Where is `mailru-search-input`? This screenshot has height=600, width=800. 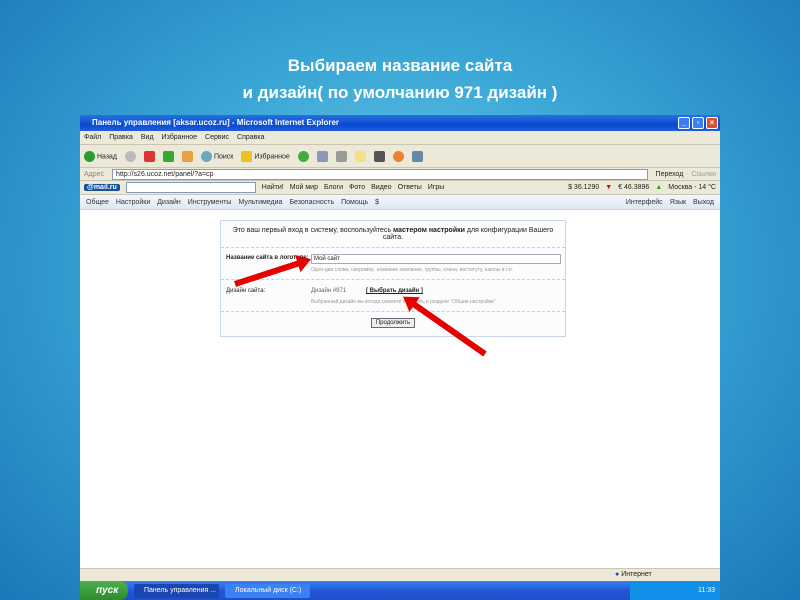
mailru-search-input is located at coordinates (190, 187).